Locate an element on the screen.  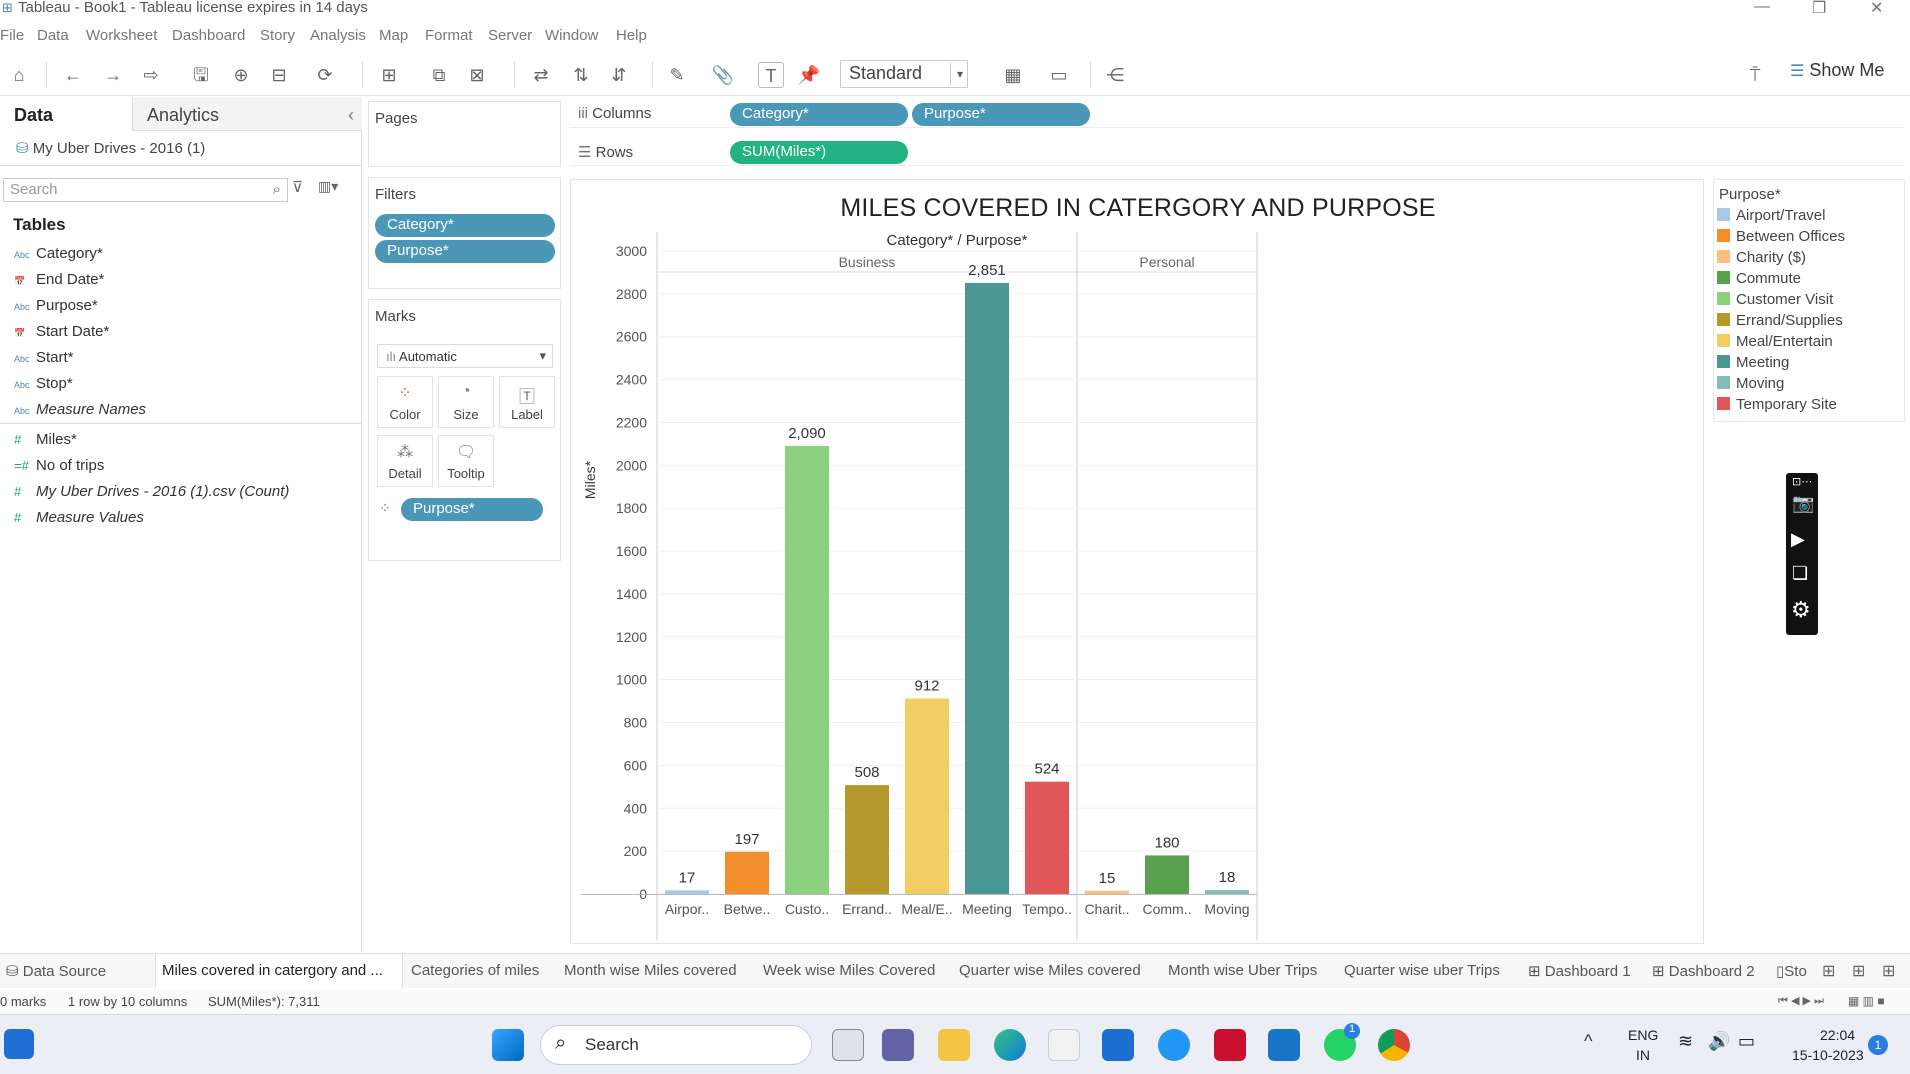
field-end-date: 📅 End Date* is located at coordinates (59, 279).